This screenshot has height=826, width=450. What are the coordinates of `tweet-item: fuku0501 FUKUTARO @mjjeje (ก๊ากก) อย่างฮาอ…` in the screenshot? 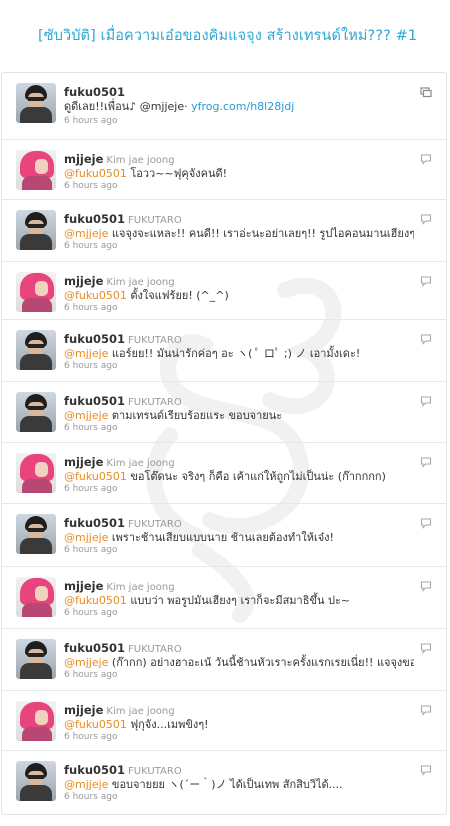 It's located at (224, 659).